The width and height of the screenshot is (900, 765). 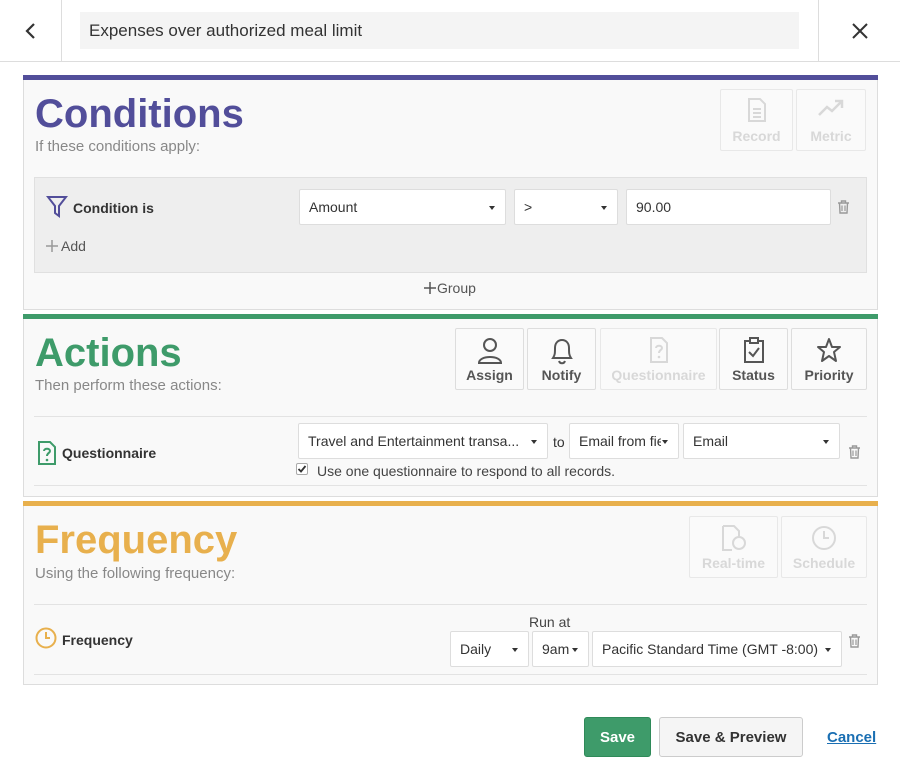 I want to click on recipient-source-select: Email from fie, so click(x=624, y=441).